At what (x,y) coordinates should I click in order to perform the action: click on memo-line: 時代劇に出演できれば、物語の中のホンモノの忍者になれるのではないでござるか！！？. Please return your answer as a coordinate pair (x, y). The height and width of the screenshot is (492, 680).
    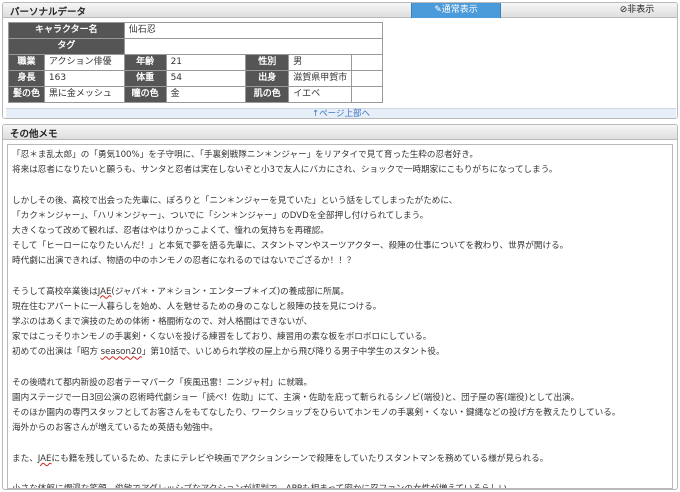
    Looking at the image, I should click on (184, 261).